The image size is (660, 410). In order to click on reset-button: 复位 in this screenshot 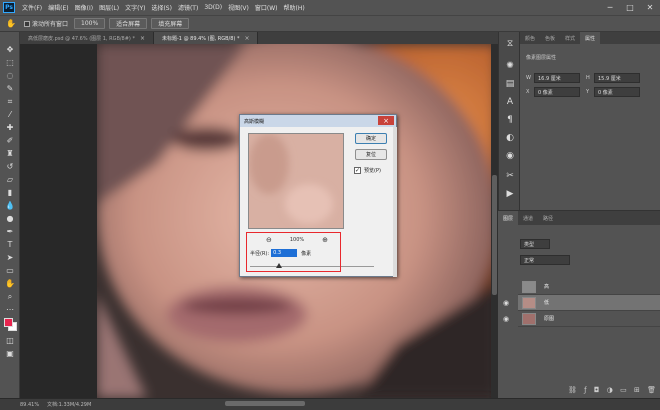, I will do `click(371, 154)`.